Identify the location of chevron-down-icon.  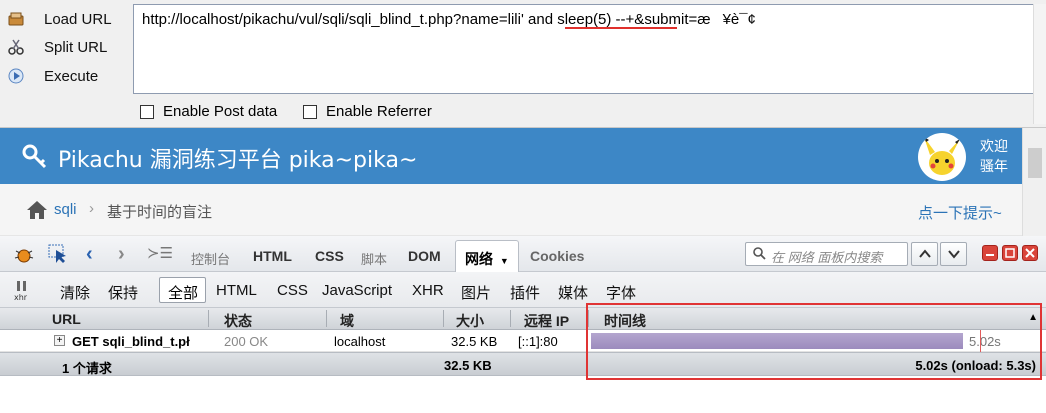
(954, 254).